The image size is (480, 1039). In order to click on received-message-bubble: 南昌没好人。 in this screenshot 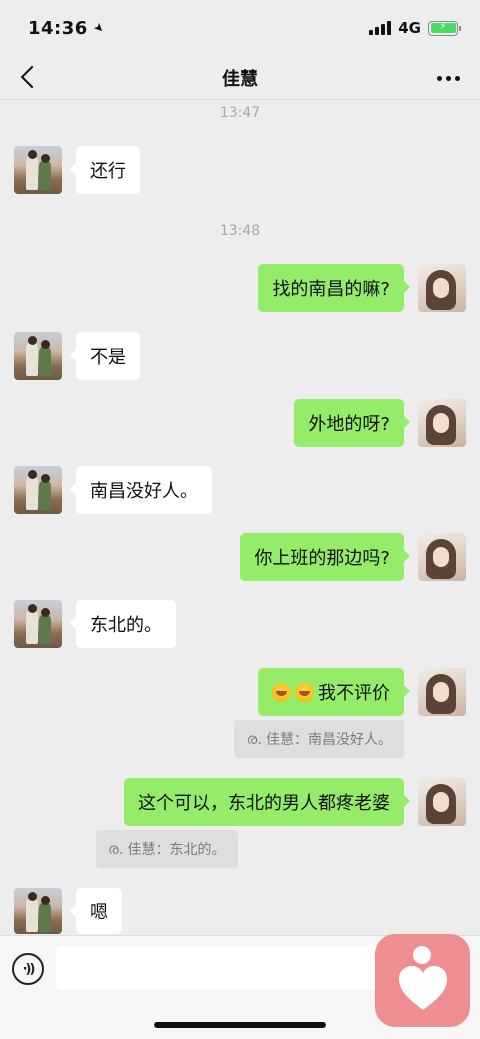, I will do `click(141, 490)`.